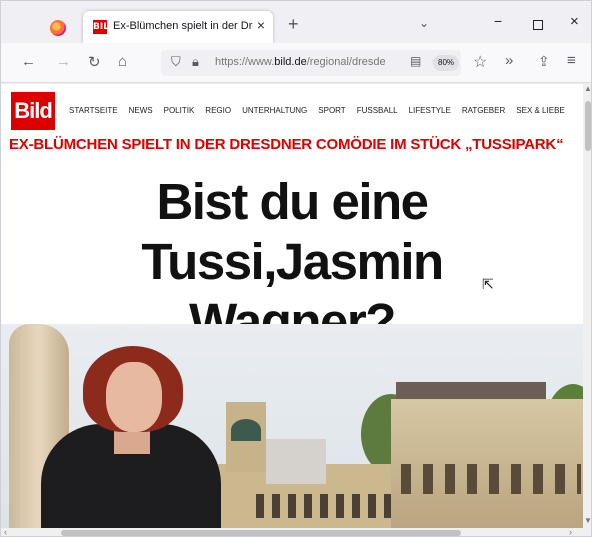  I want to click on photo-background-building, so click(296, 461).